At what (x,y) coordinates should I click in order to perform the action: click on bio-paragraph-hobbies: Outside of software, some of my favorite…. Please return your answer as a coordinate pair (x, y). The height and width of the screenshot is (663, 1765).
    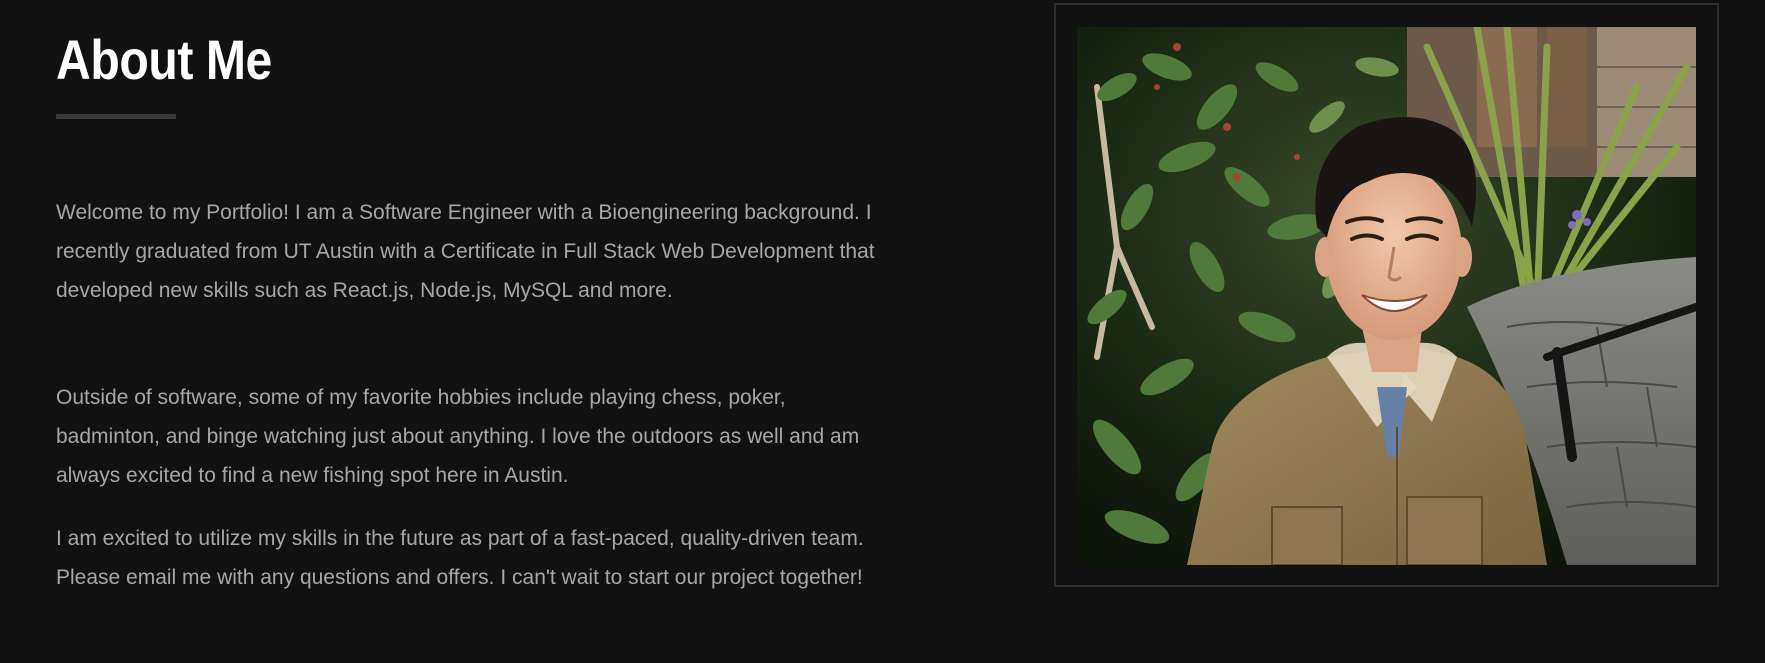
    Looking at the image, I should click on (458, 436).